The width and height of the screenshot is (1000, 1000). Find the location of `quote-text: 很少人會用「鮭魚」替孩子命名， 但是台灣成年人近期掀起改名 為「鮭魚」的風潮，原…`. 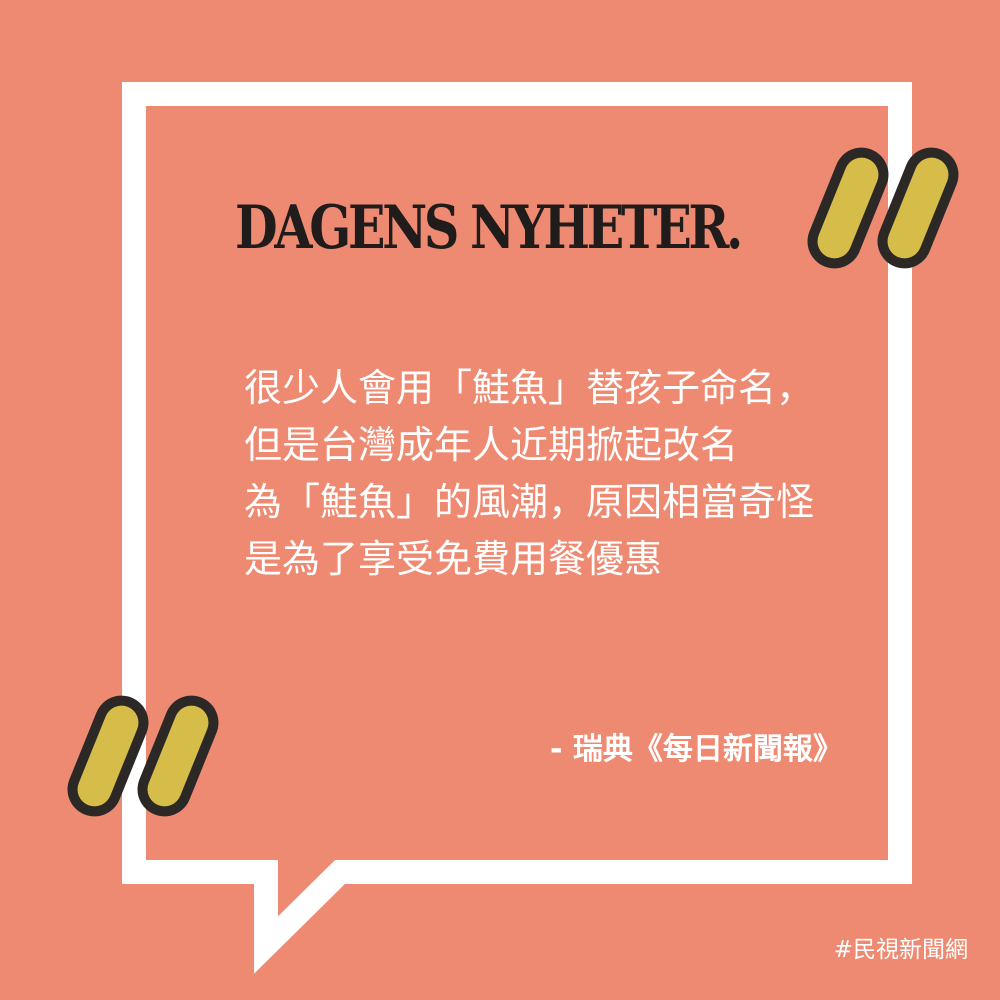

quote-text: 很少人會用「鮭魚」替孩子命名， 但是台灣成年人近期掀起改名 為「鮭魚」的風潮，原… is located at coordinates (529, 474).